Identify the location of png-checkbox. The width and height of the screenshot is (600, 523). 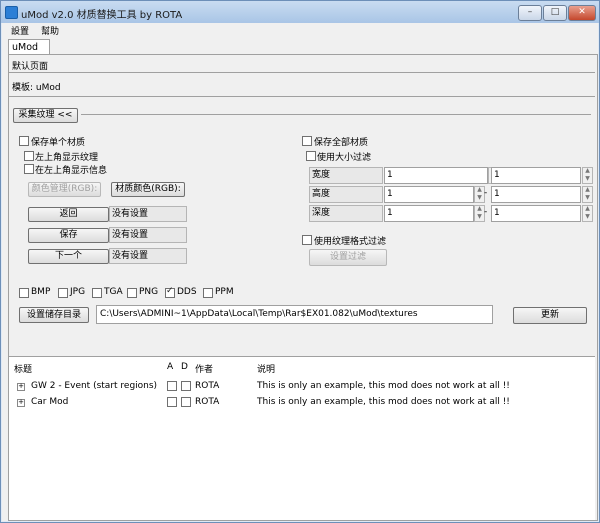
(132, 293).